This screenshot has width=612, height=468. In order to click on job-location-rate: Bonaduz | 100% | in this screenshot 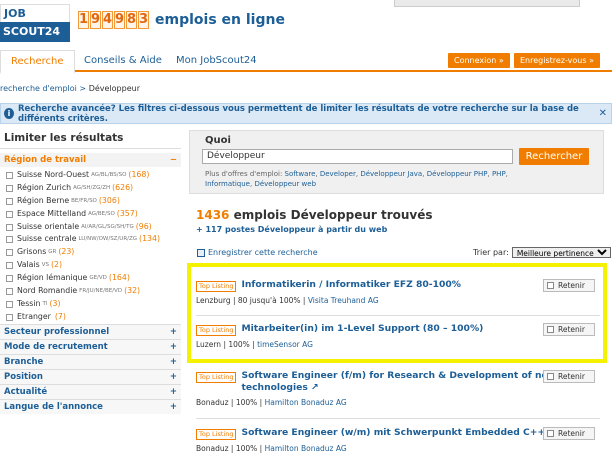, I will do `click(230, 448)`.